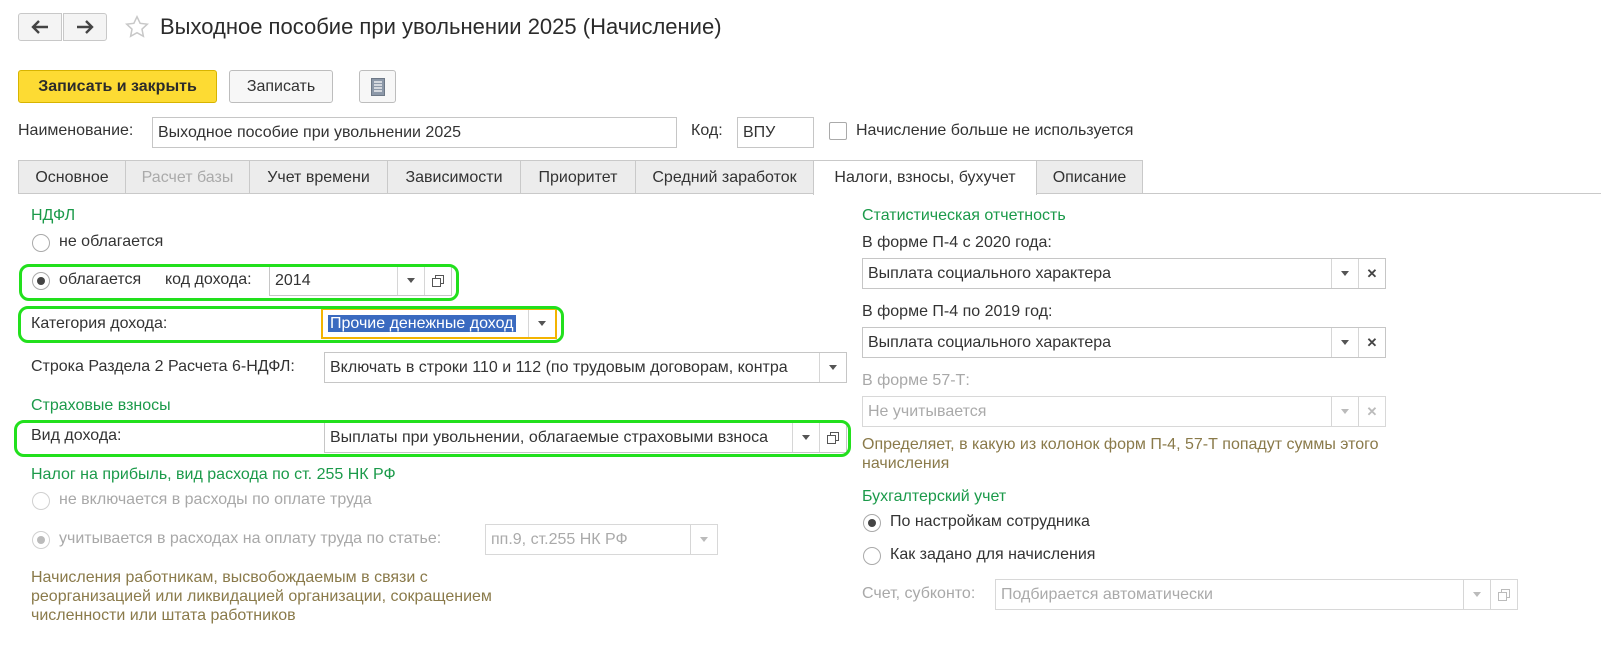 Image resolution: width=1601 pixels, height=657 pixels. What do you see at coordinates (927, 411) in the screenshot?
I see `f57t-value: Не учитывается` at bounding box center [927, 411].